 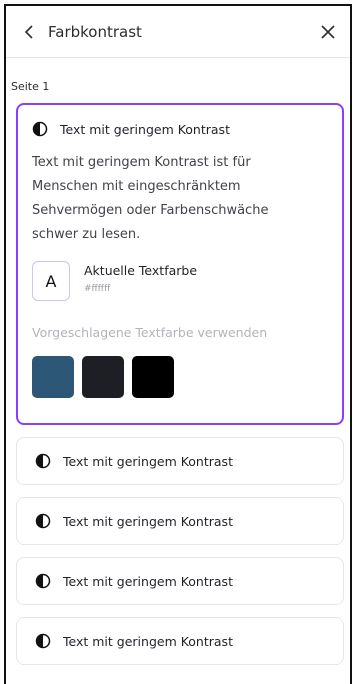 I want to click on current-text-color: A Aktuelle Textfarbe #ffffff, so click(x=179, y=281).